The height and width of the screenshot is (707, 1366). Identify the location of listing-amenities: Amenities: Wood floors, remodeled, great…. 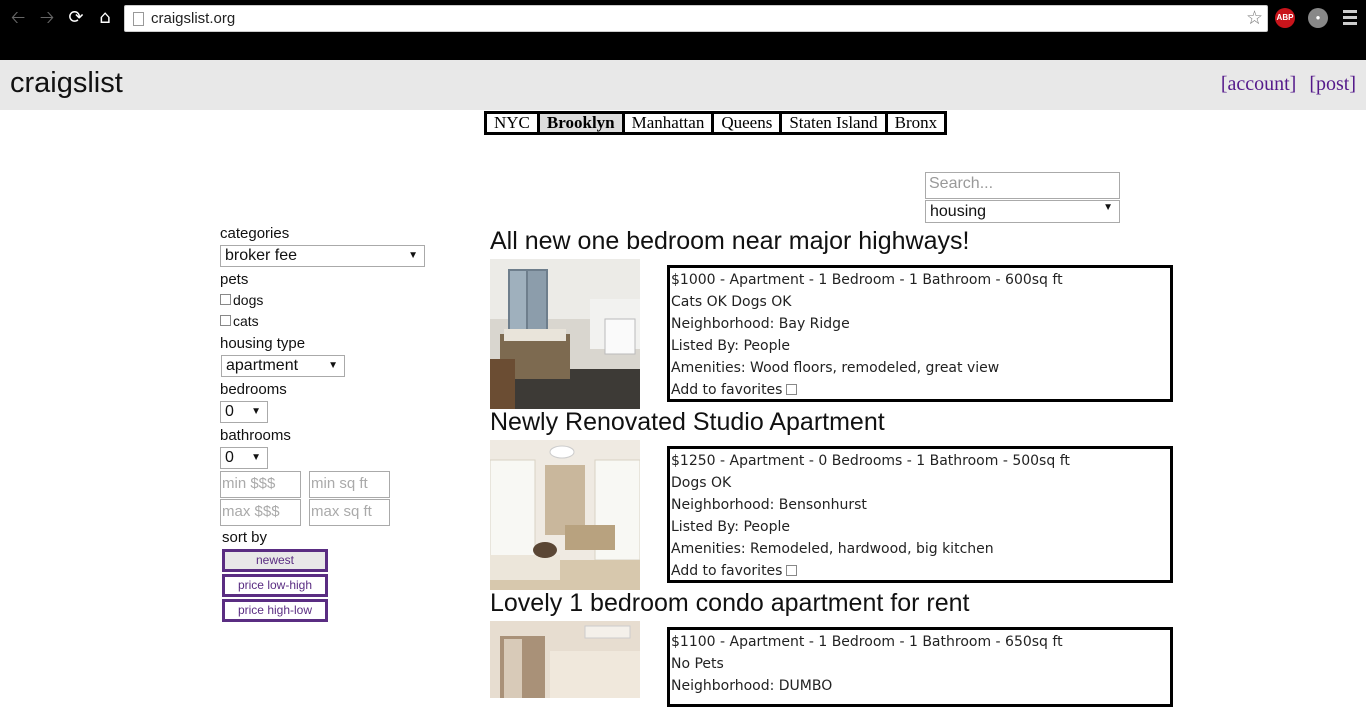
(835, 368).